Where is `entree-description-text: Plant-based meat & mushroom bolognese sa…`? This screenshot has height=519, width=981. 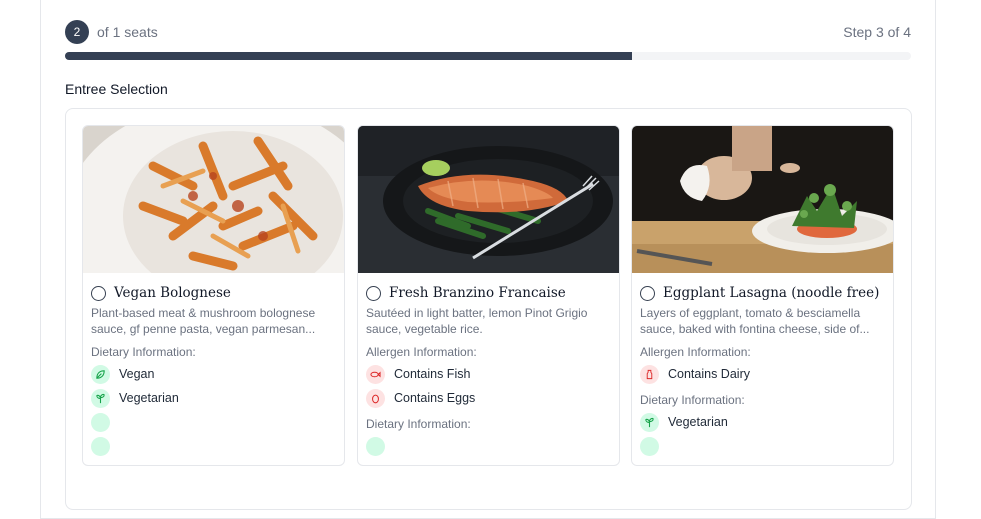
entree-description-text: Plant-based meat & mushroom bolognese sa… is located at coordinates (203, 321).